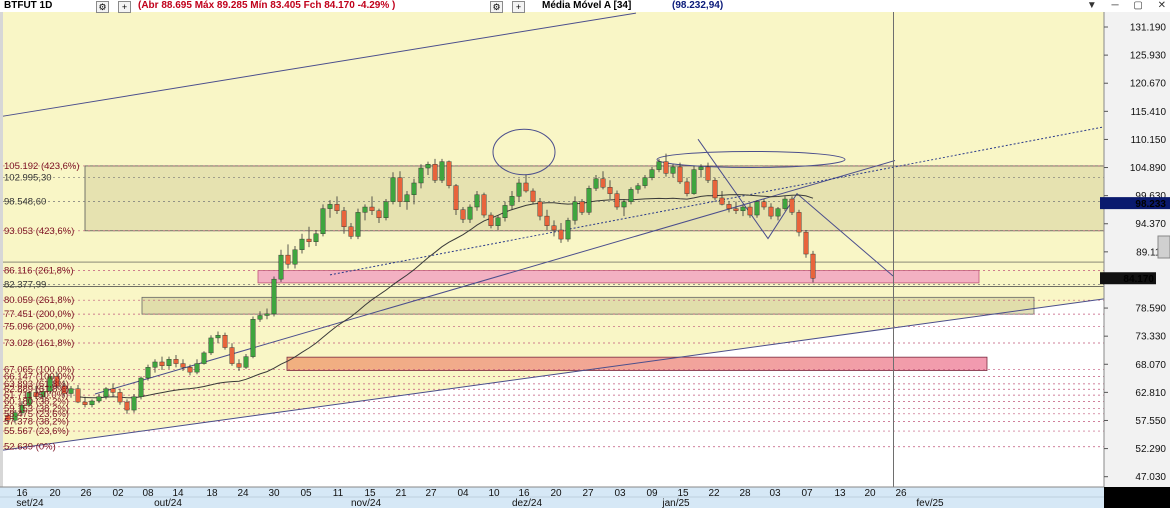  What do you see at coordinates (42, 166) in the screenshot?
I see `level-label: 105.192 (423,6%)` at bounding box center [42, 166].